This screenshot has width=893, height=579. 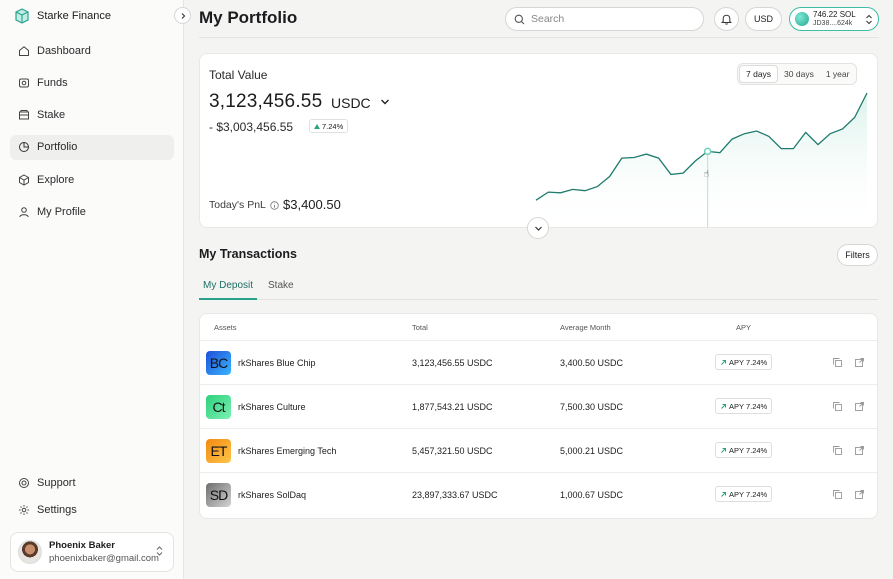 I want to click on expand-chart-button, so click(x=538, y=228).